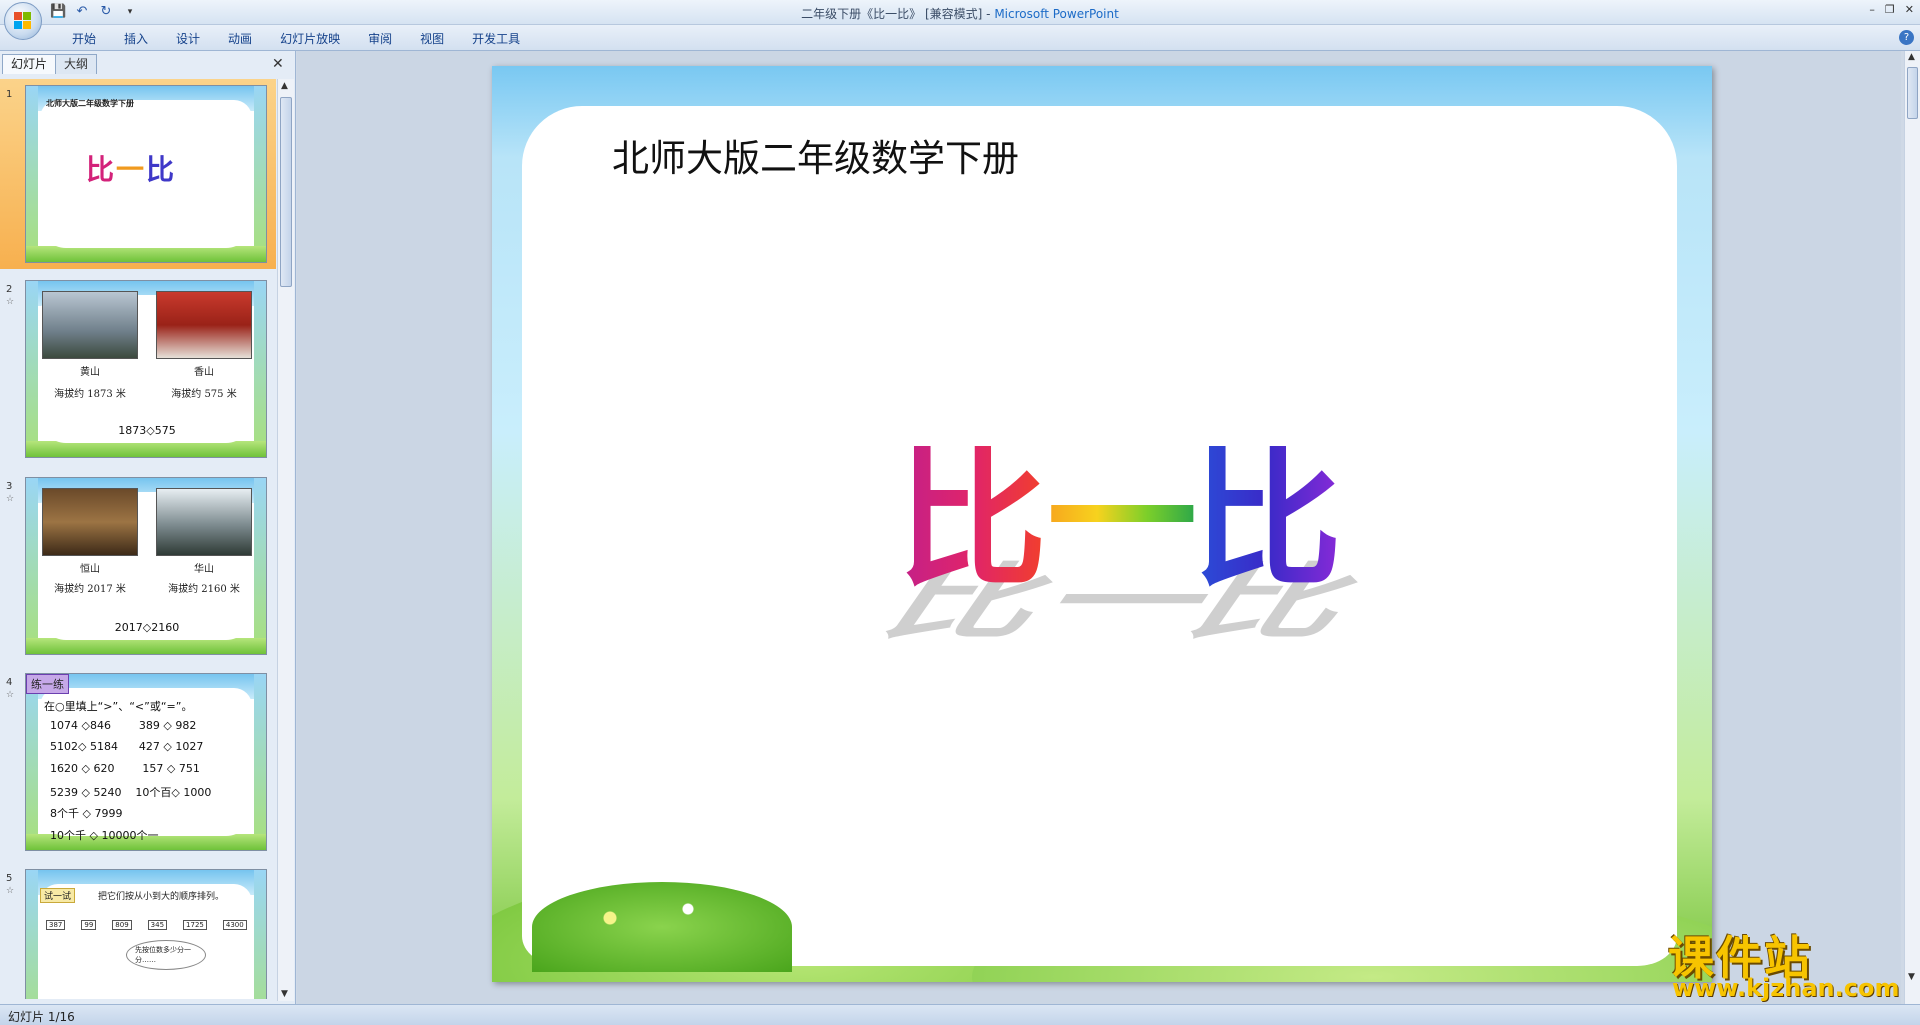 This screenshot has height=1025, width=1920. What do you see at coordinates (90, 372) in the screenshot?
I see `caption-name: 黄山` at bounding box center [90, 372].